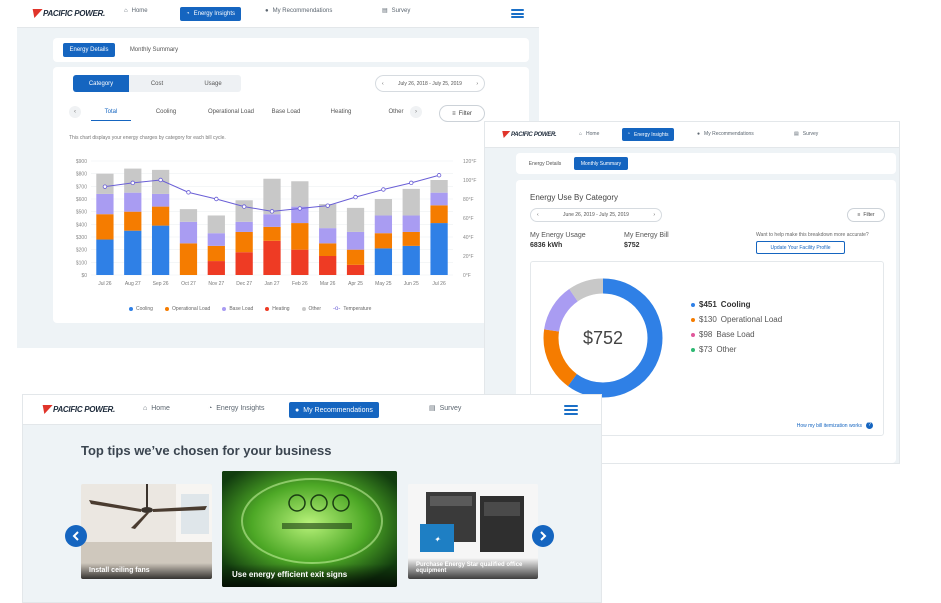  Describe the element at coordinates (596, 215) in the screenshot. I see `date-range-picker: ‹ June 26, 2019 - July 25, 2019 ›` at that location.